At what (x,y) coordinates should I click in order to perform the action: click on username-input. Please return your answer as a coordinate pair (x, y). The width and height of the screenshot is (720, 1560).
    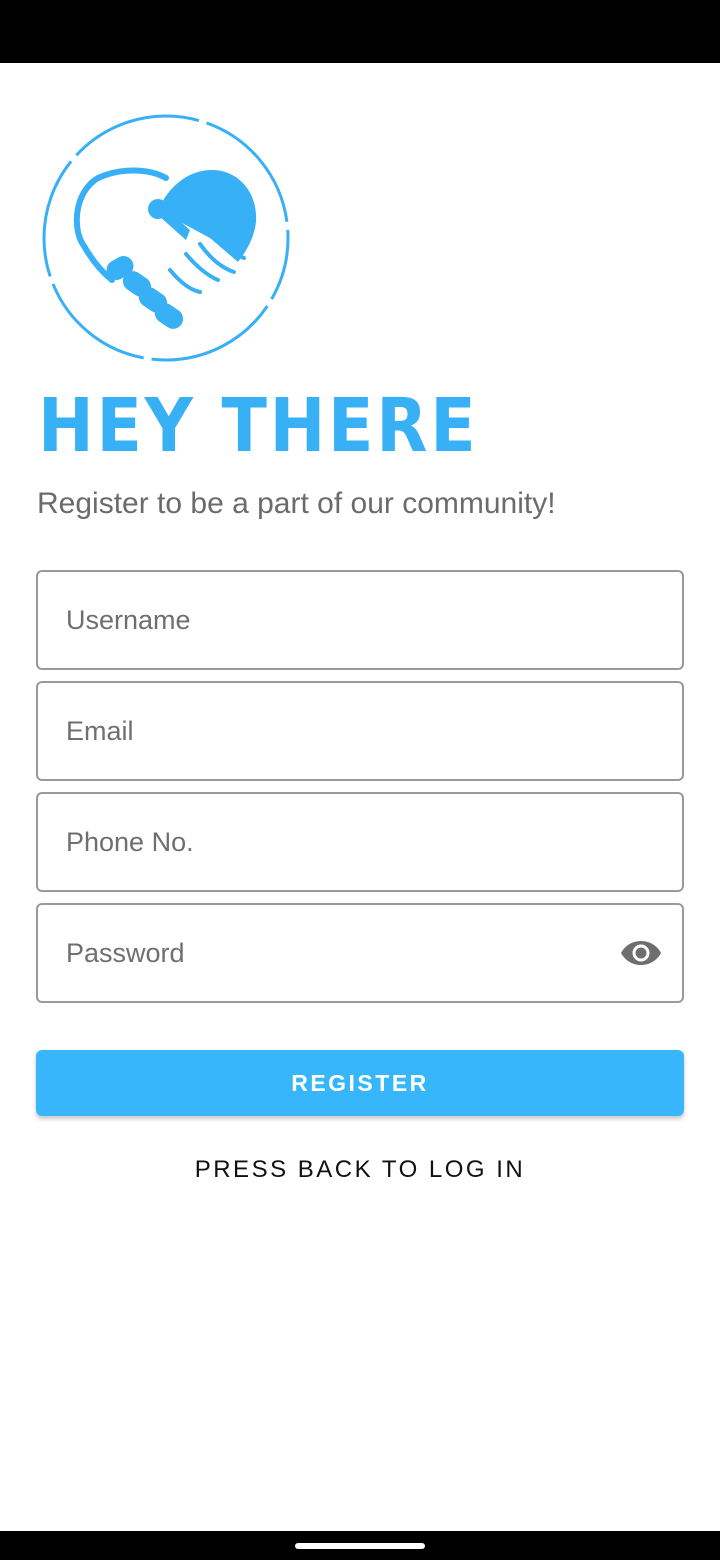
    Looking at the image, I should click on (360, 620).